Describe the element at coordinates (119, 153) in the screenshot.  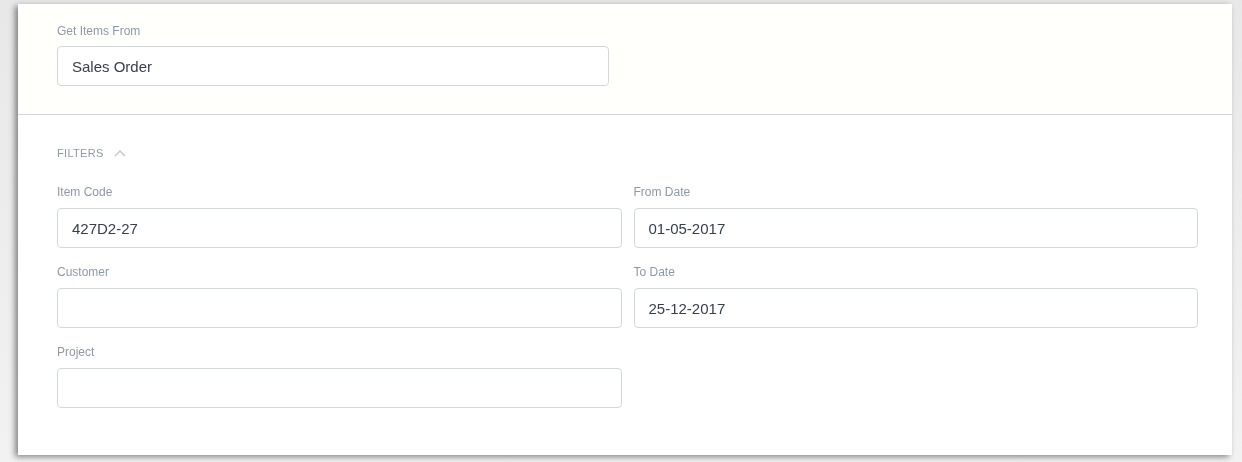
I see `caret-icon` at that location.